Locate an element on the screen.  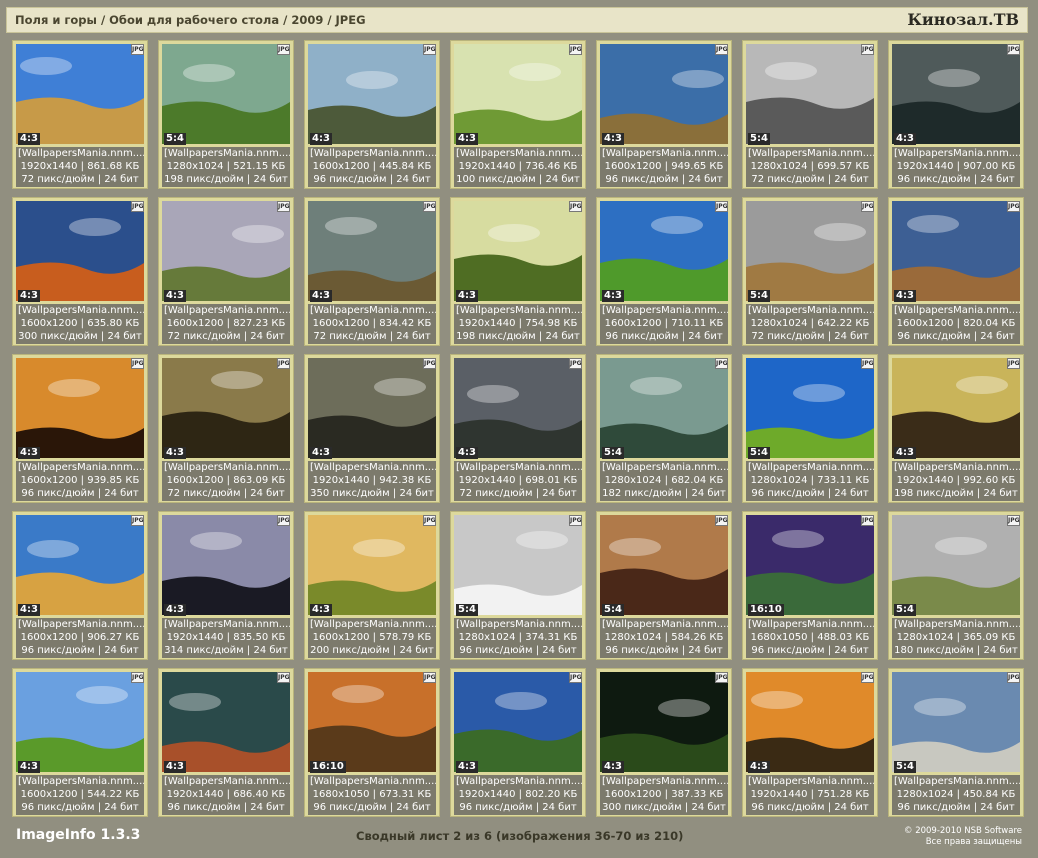
file-size: 698.01 КБ is located at coordinates (551, 480).